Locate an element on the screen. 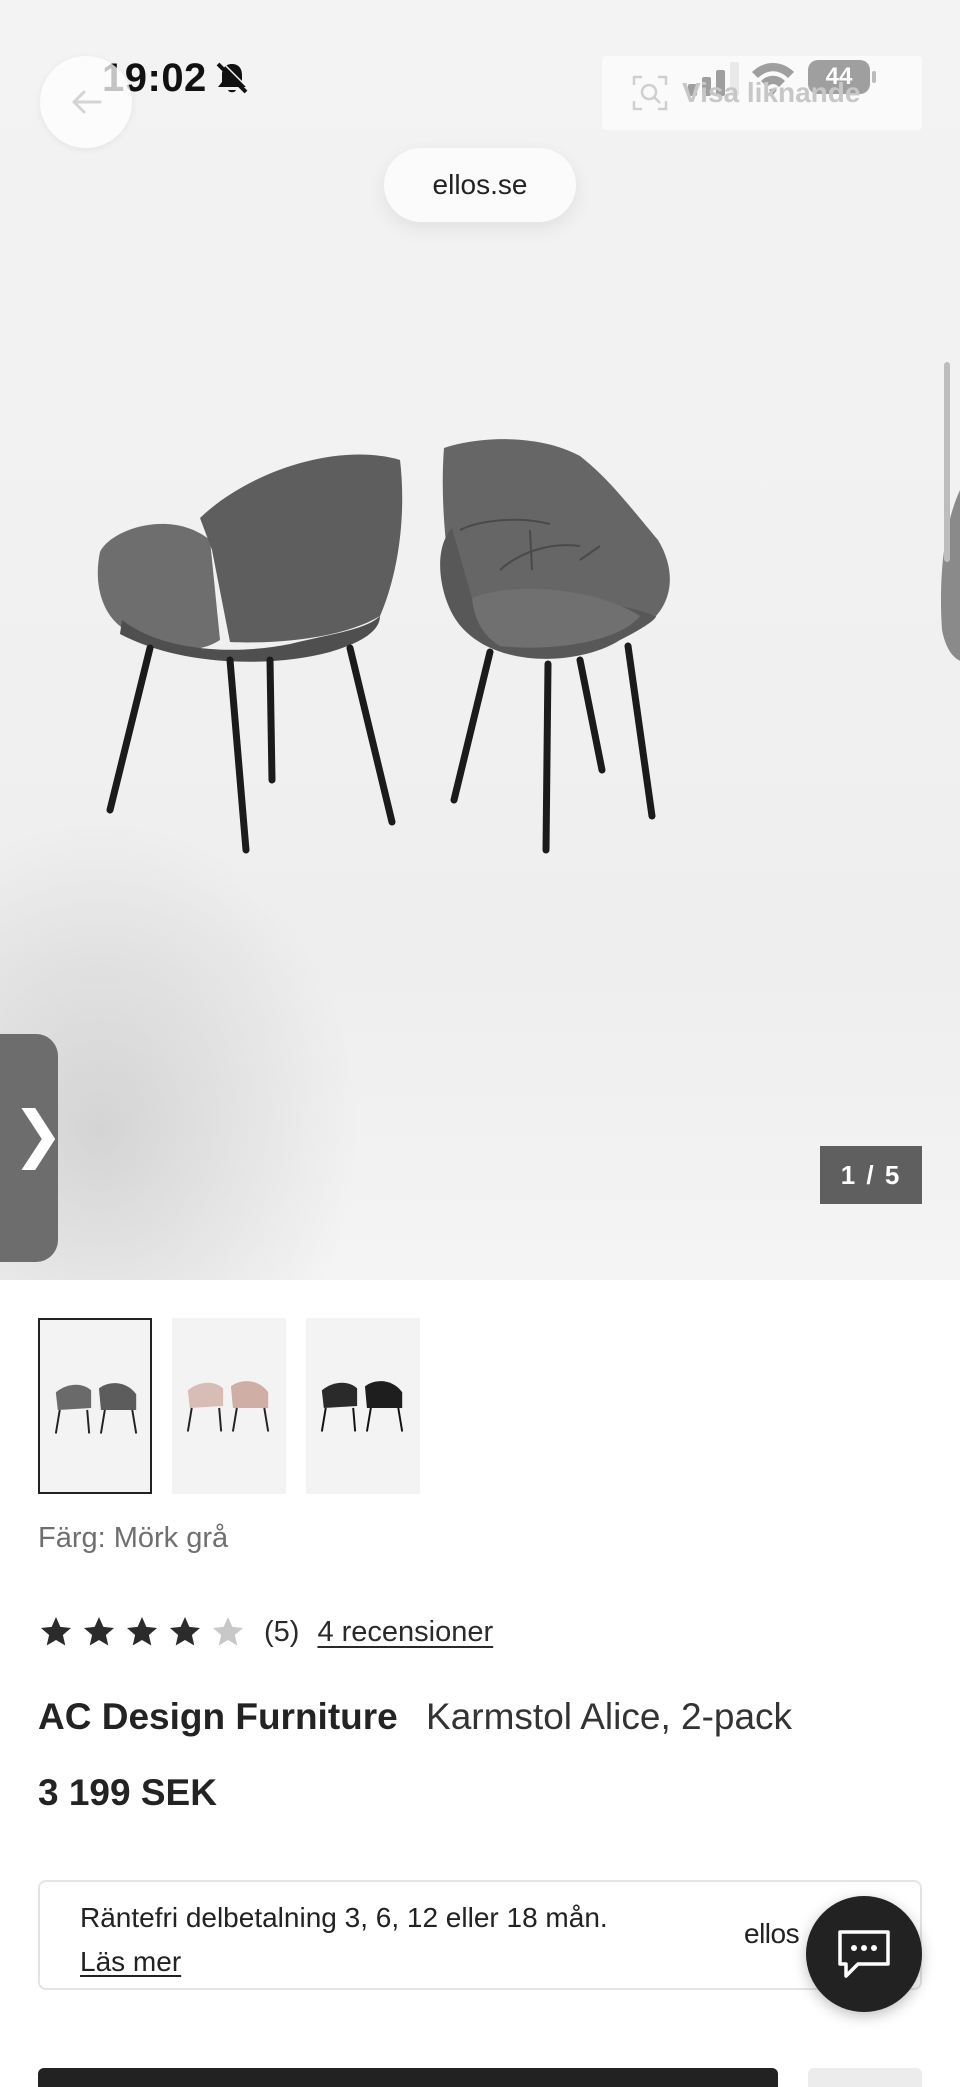 The height and width of the screenshot is (2087, 960). rating-count: (5) is located at coordinates (282, 1631).